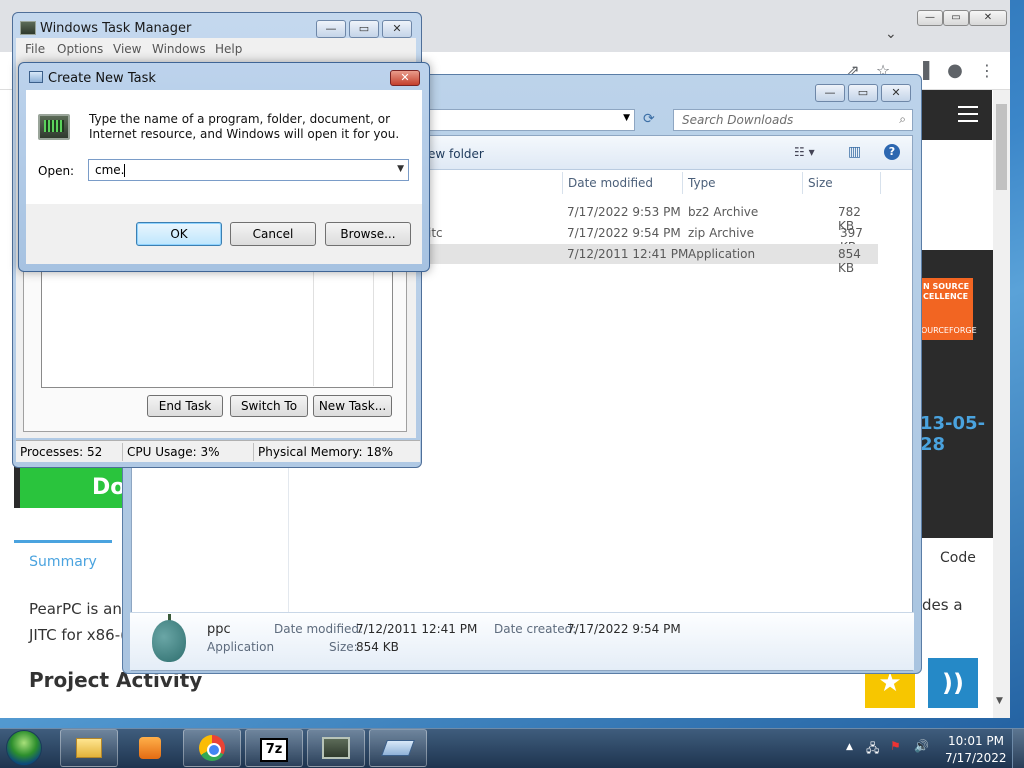  What do you see at coordinates (793, 120) in the screenshot?
I see `search-input: Search Downloads ⌕` at bounding box center [793, 120].